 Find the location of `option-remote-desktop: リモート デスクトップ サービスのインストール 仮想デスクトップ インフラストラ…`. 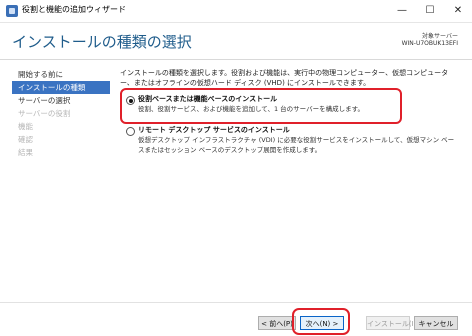

option-remote-desktop: リモート デスクトップ サービスのインストール 仮想デスクトップ インフラストラ… is located at coordinates (290, 140).